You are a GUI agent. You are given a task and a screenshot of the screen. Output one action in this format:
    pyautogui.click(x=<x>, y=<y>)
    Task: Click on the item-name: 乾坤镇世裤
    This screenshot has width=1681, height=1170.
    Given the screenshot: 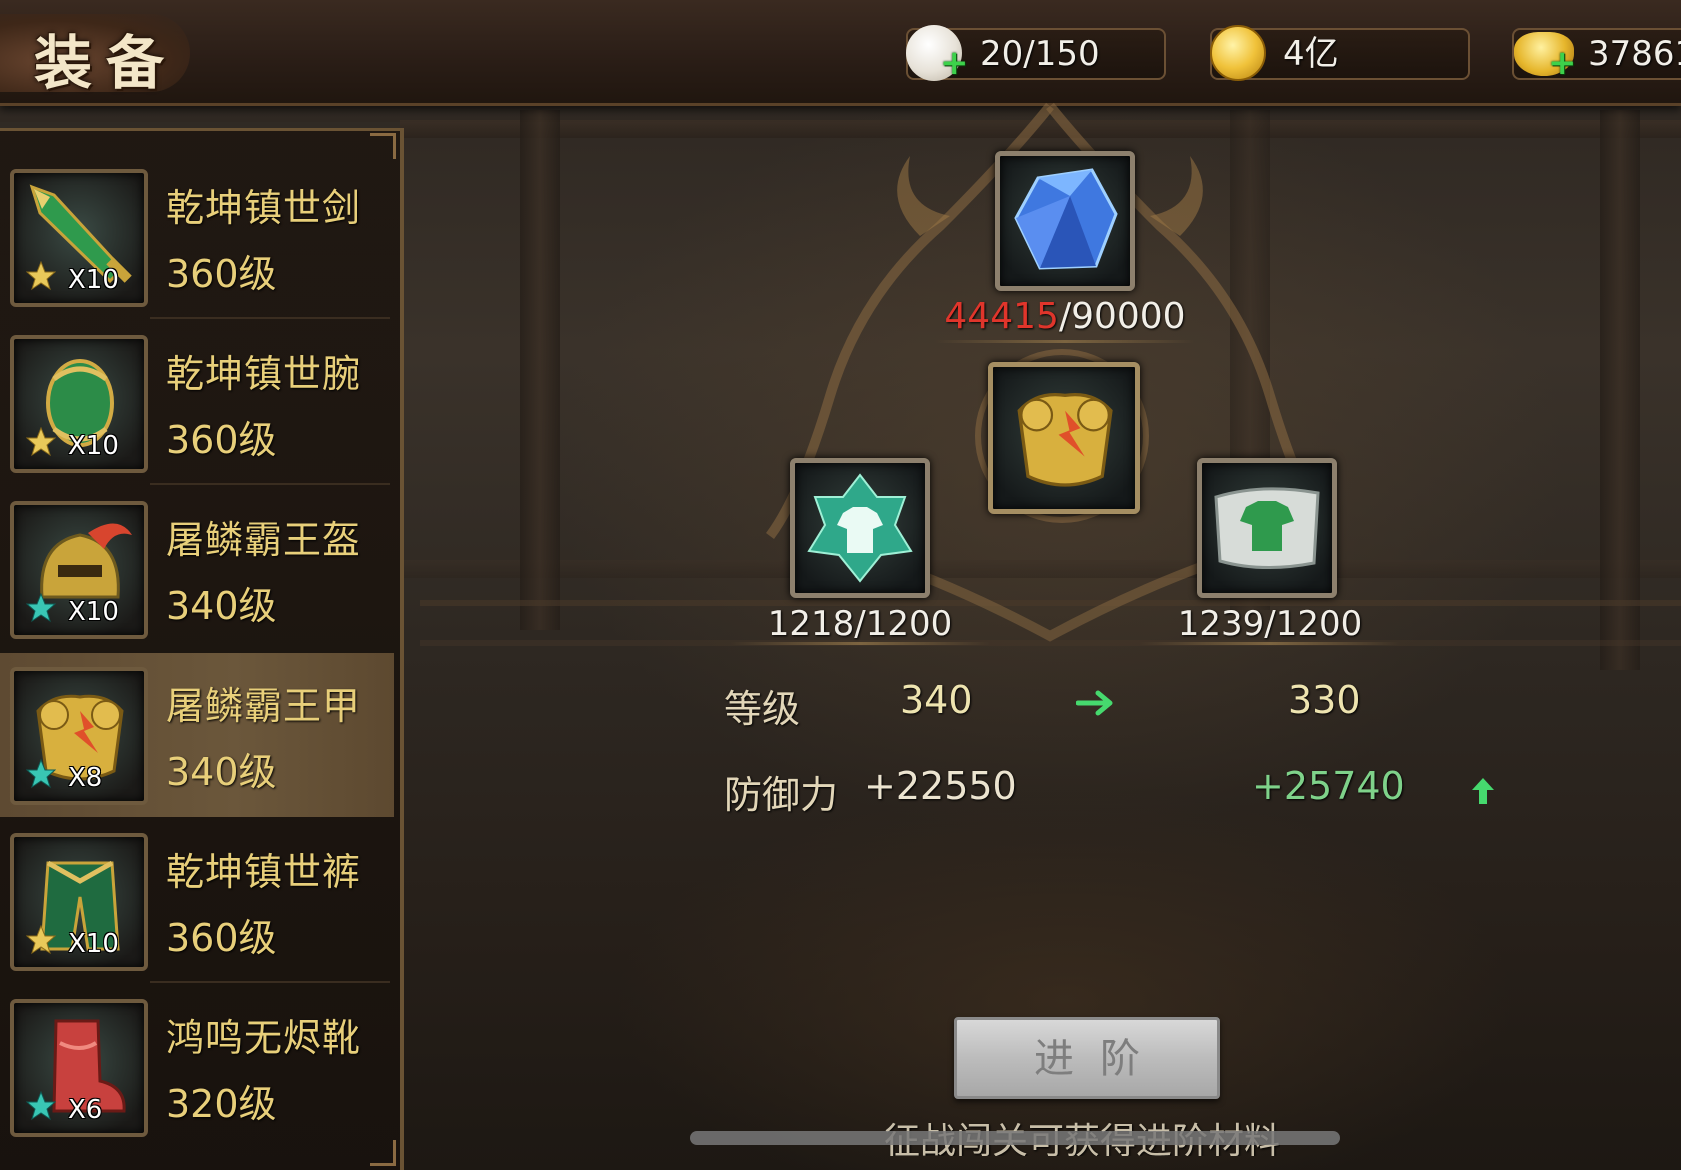 What is the action you would take?
    pyautogui.click(x=264, y=872)
    